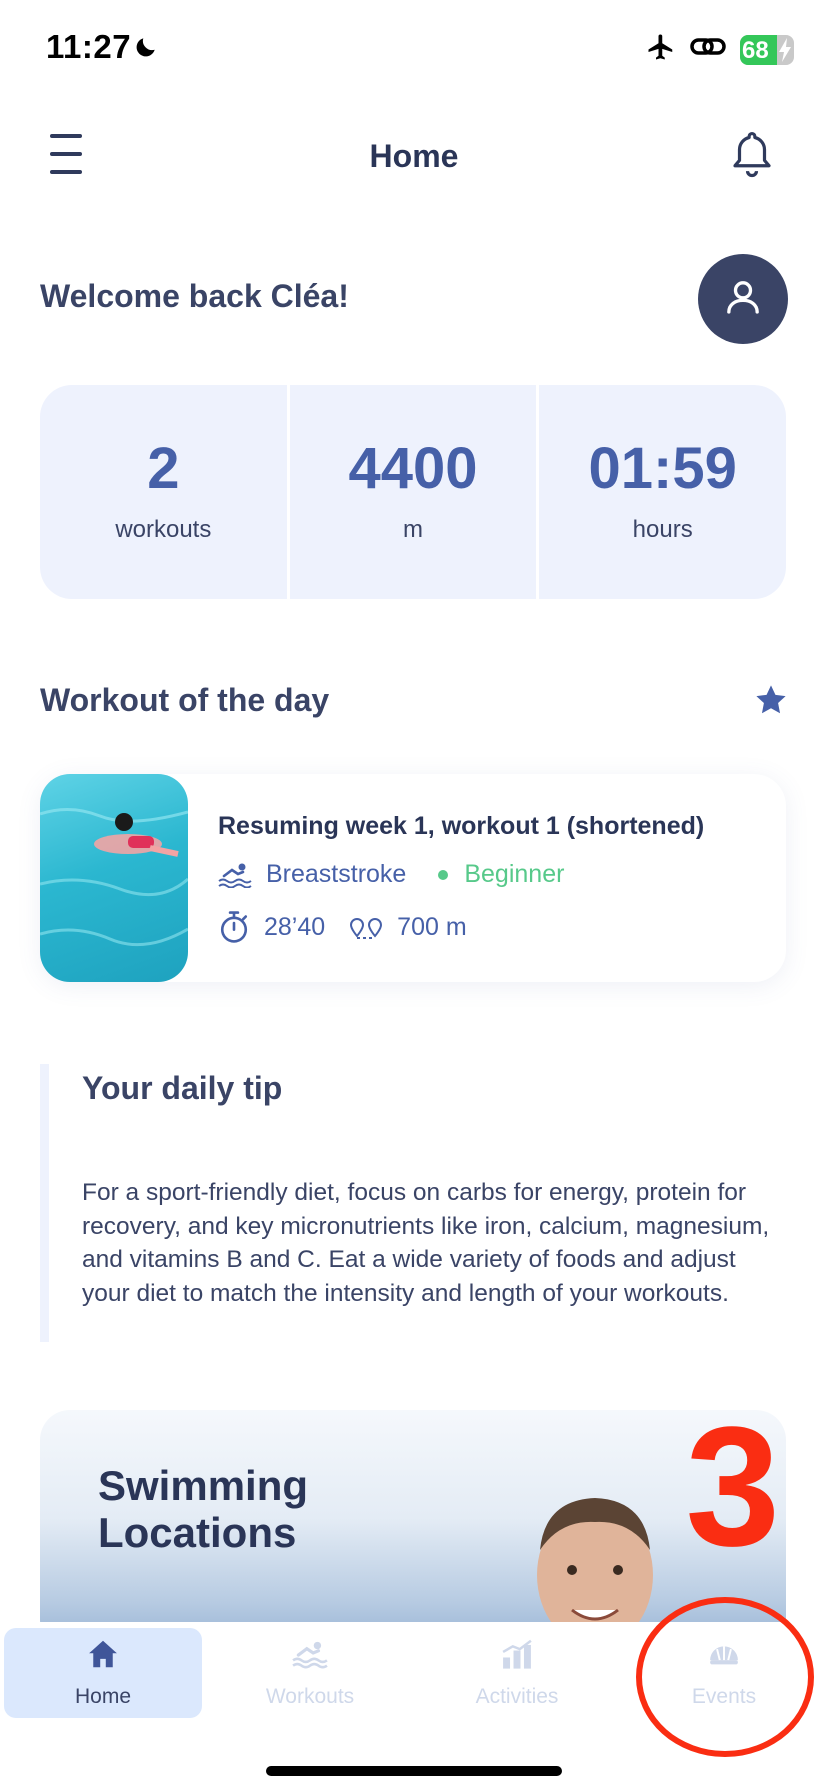  I want to click on stats-panel: 2 workouts 4400 m 01:59 hours, so click(413, 492).